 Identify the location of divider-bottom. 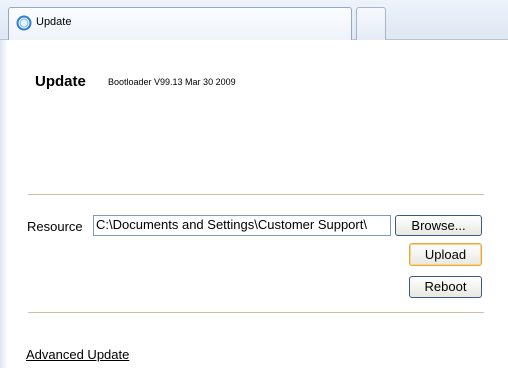
(256, 312).